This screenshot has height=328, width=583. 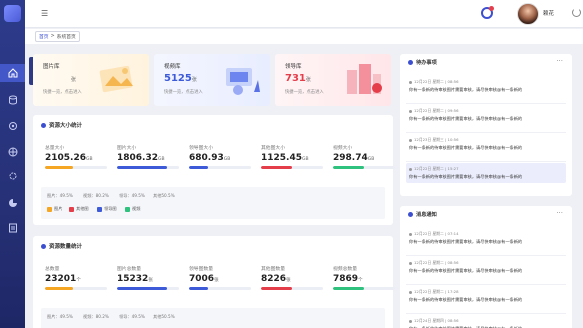 What do you see at coordinates (304, 36) in the screenshot?
I see `breadcrumb-bar: 首页 > 系统首页` at bounding box center [304, 36].